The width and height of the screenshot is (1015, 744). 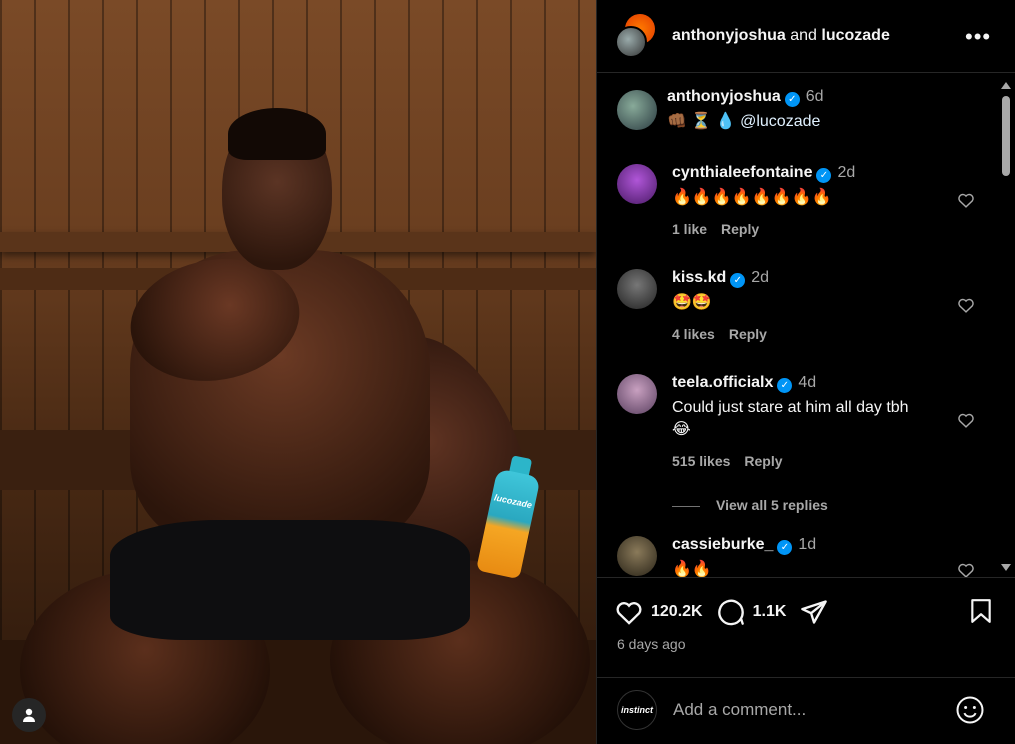 I want to click on caption-text: 👊🏾 ⏳ 💧 @lucozade, so click(x=827, y=122).